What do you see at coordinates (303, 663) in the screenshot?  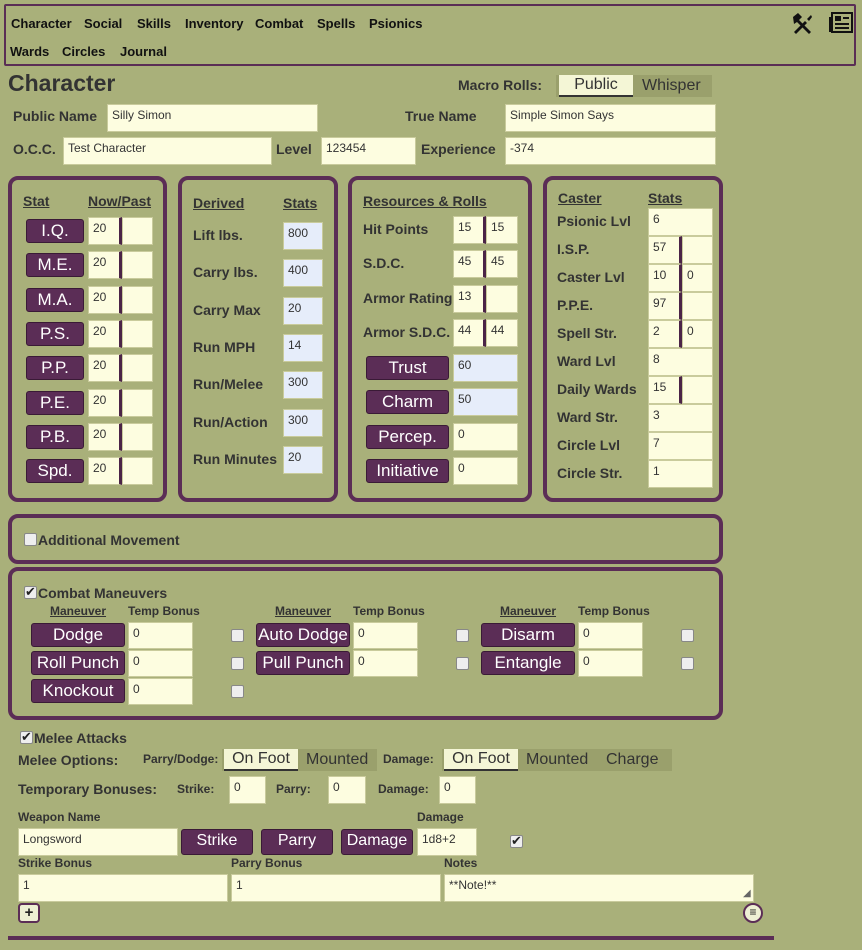 I see `maneuver-button: Pull Punch` at bounding box center [303, 663].